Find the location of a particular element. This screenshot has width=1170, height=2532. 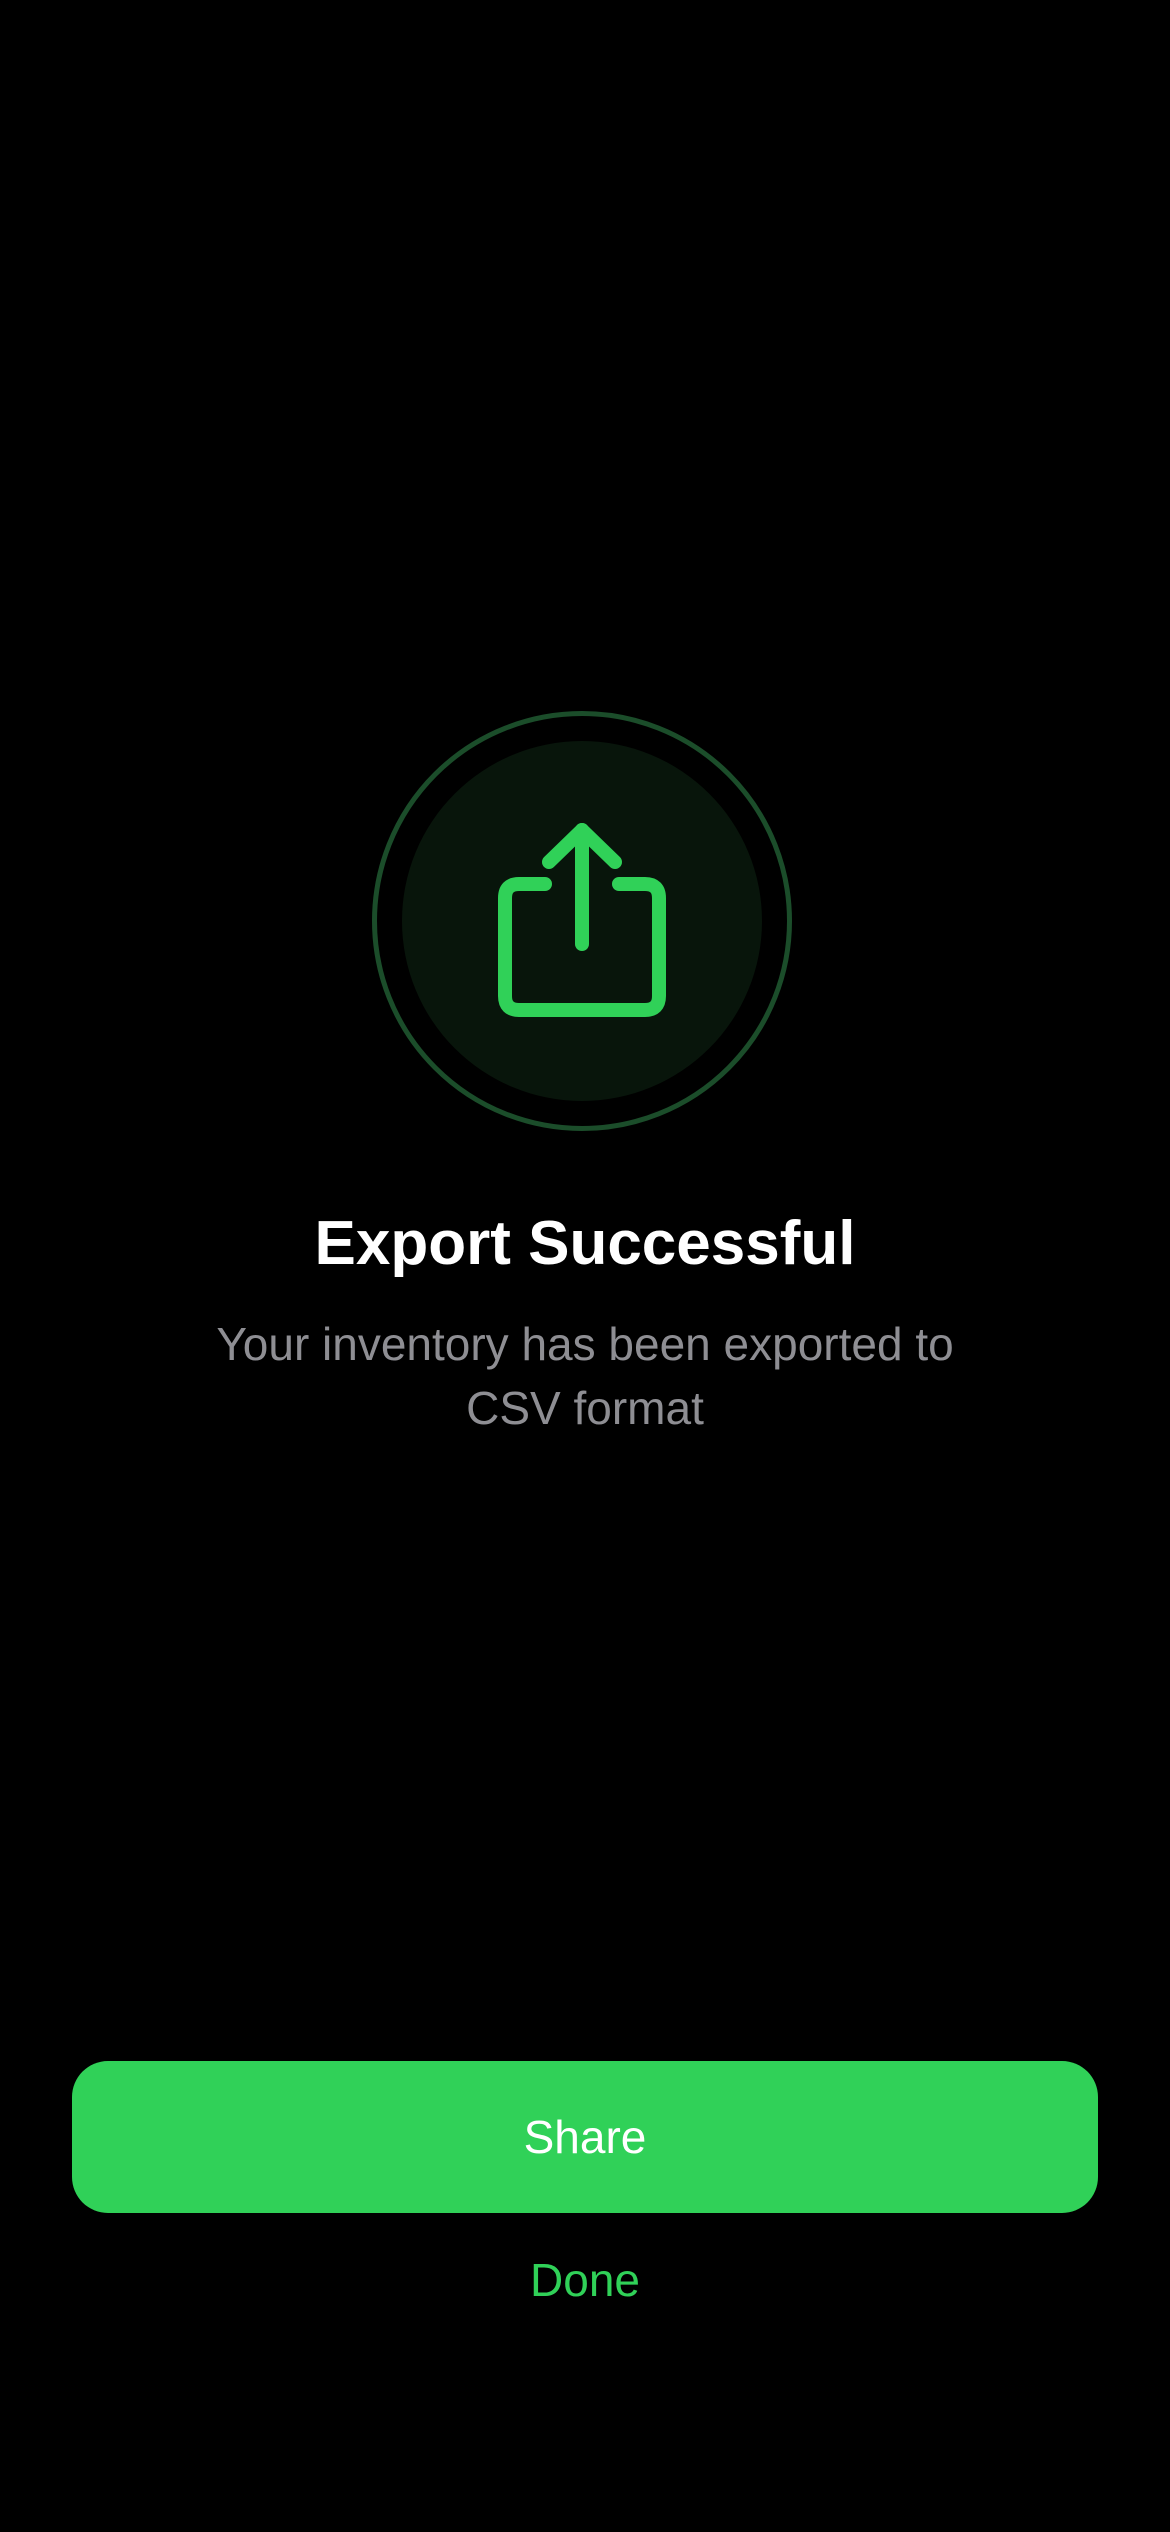

done-button: Done is located at coordinates (585, 2280).